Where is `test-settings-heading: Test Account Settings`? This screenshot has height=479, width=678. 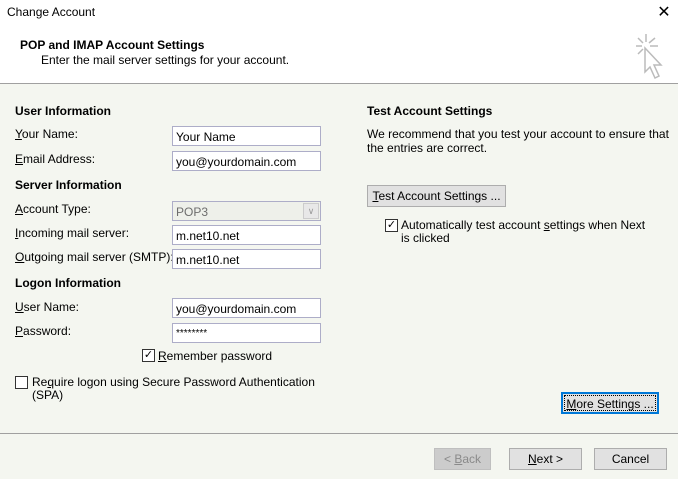 test-settings-heading: Test Account Settings is located at coordinates (430, 111).